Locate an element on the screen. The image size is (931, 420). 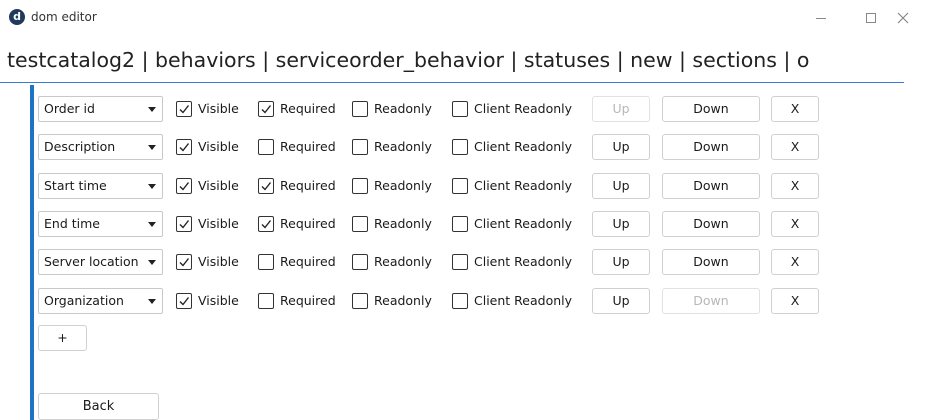
minimize-button is located at coordinates (821, 18).